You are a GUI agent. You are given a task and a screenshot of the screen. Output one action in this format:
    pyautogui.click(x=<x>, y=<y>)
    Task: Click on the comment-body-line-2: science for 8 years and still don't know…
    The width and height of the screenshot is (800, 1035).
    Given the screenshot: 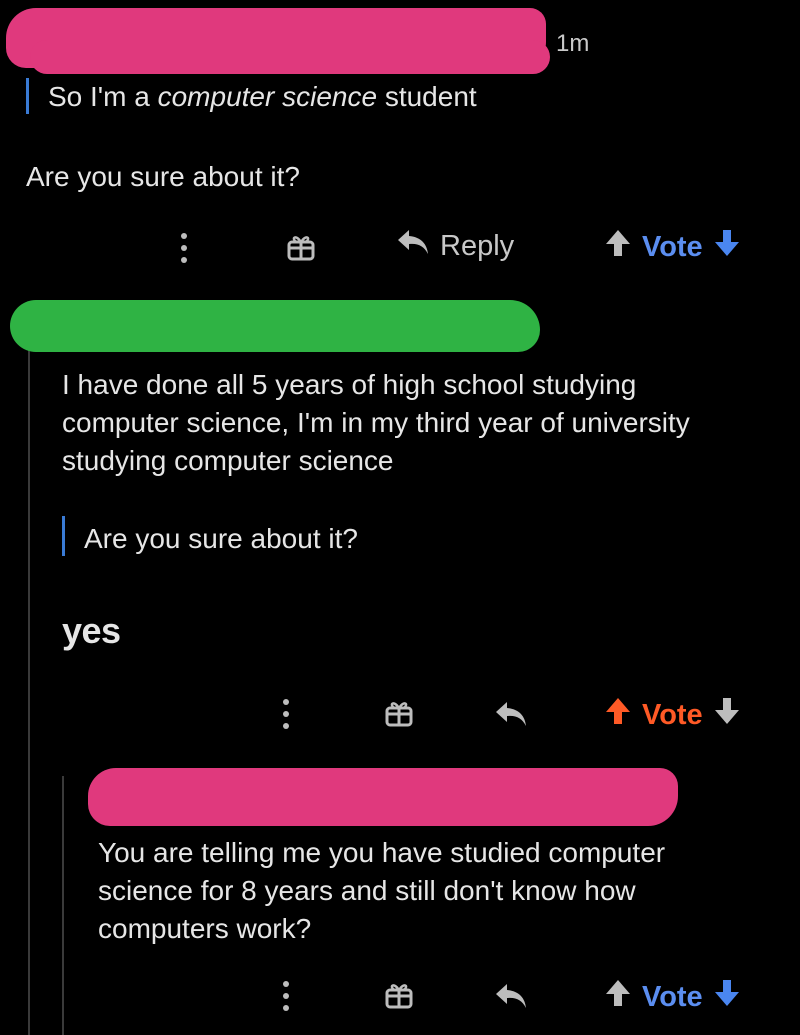 What is the action you would take?
    pyautogui.click(x=367, y=890)
    